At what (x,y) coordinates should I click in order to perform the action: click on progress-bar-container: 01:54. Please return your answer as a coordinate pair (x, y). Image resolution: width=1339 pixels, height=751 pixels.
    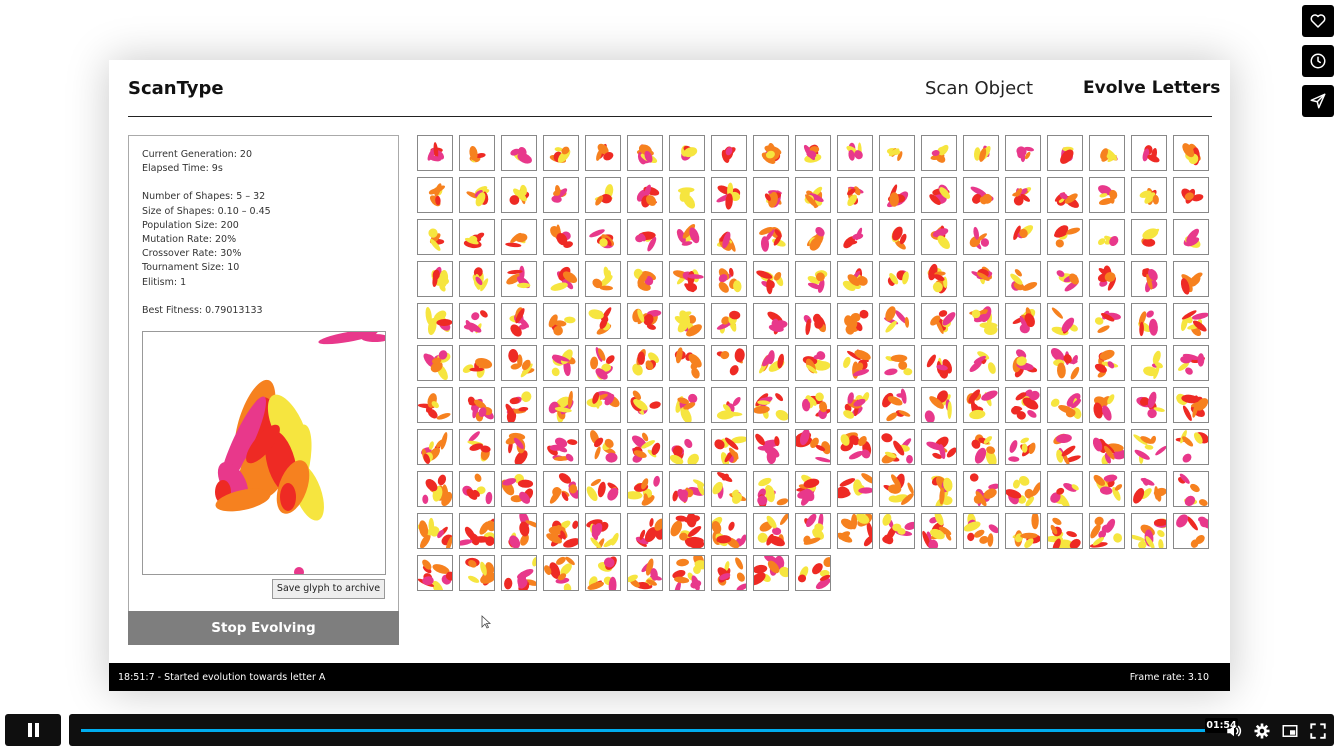
    Looking at the image, I should click on (701, 730).